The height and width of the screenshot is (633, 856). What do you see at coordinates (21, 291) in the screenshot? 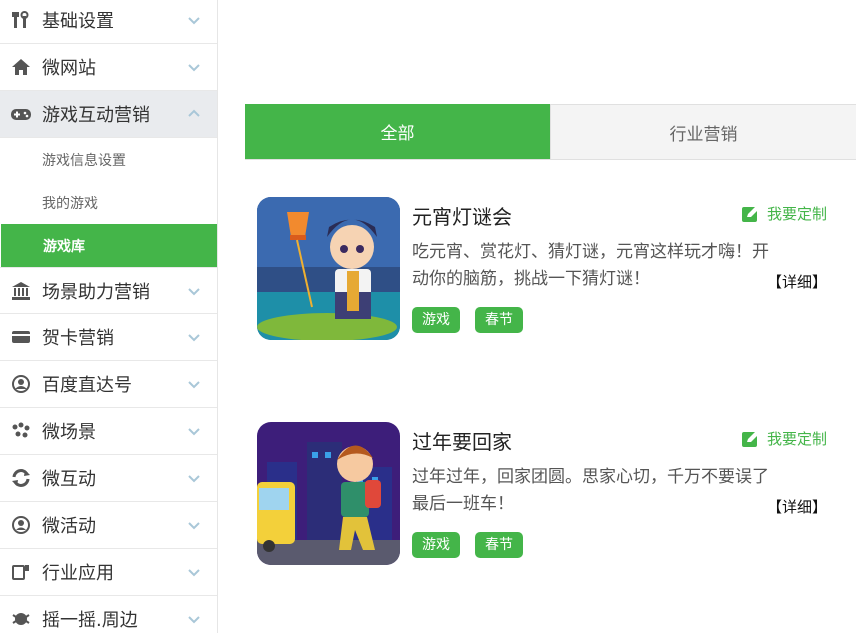
I see `bank-icon` at bounding box center [21, 291].